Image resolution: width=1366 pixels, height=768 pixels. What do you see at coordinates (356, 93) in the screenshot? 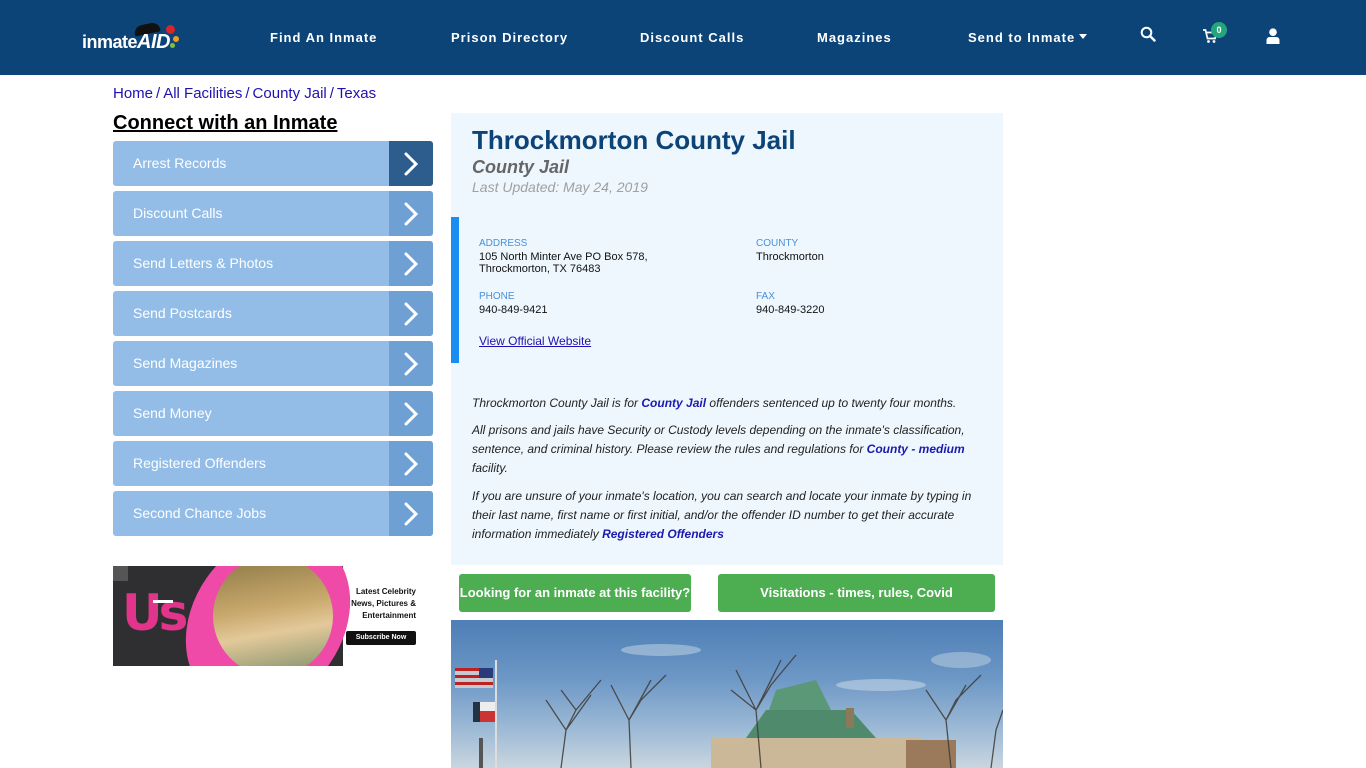
I see `breadcrumb-texas: Texas` at bounding box center [356, 93].